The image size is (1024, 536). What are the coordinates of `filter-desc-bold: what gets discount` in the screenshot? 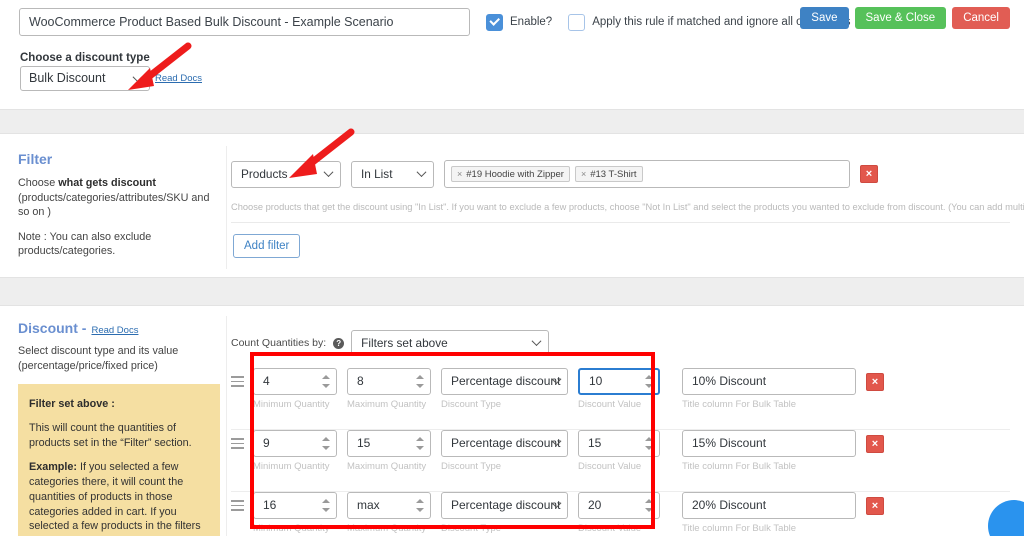 It's located at (107, 183).